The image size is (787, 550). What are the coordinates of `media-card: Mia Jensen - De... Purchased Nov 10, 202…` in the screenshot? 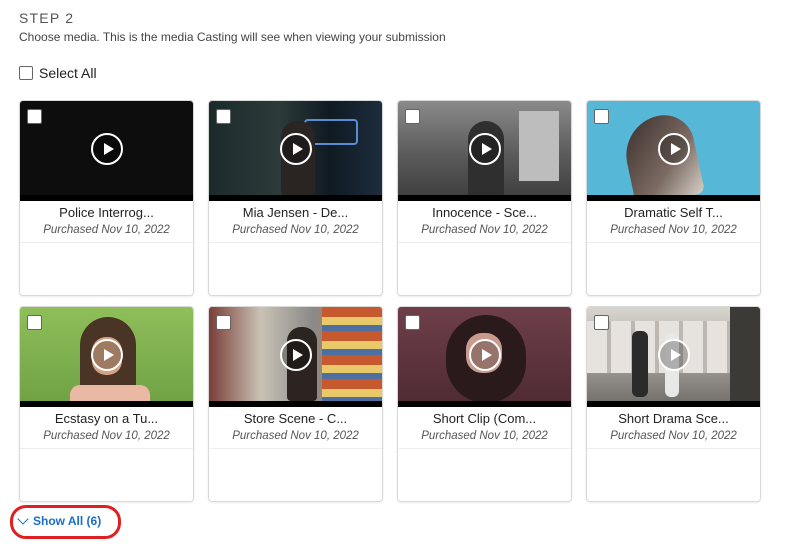 It's located at (295, 198).